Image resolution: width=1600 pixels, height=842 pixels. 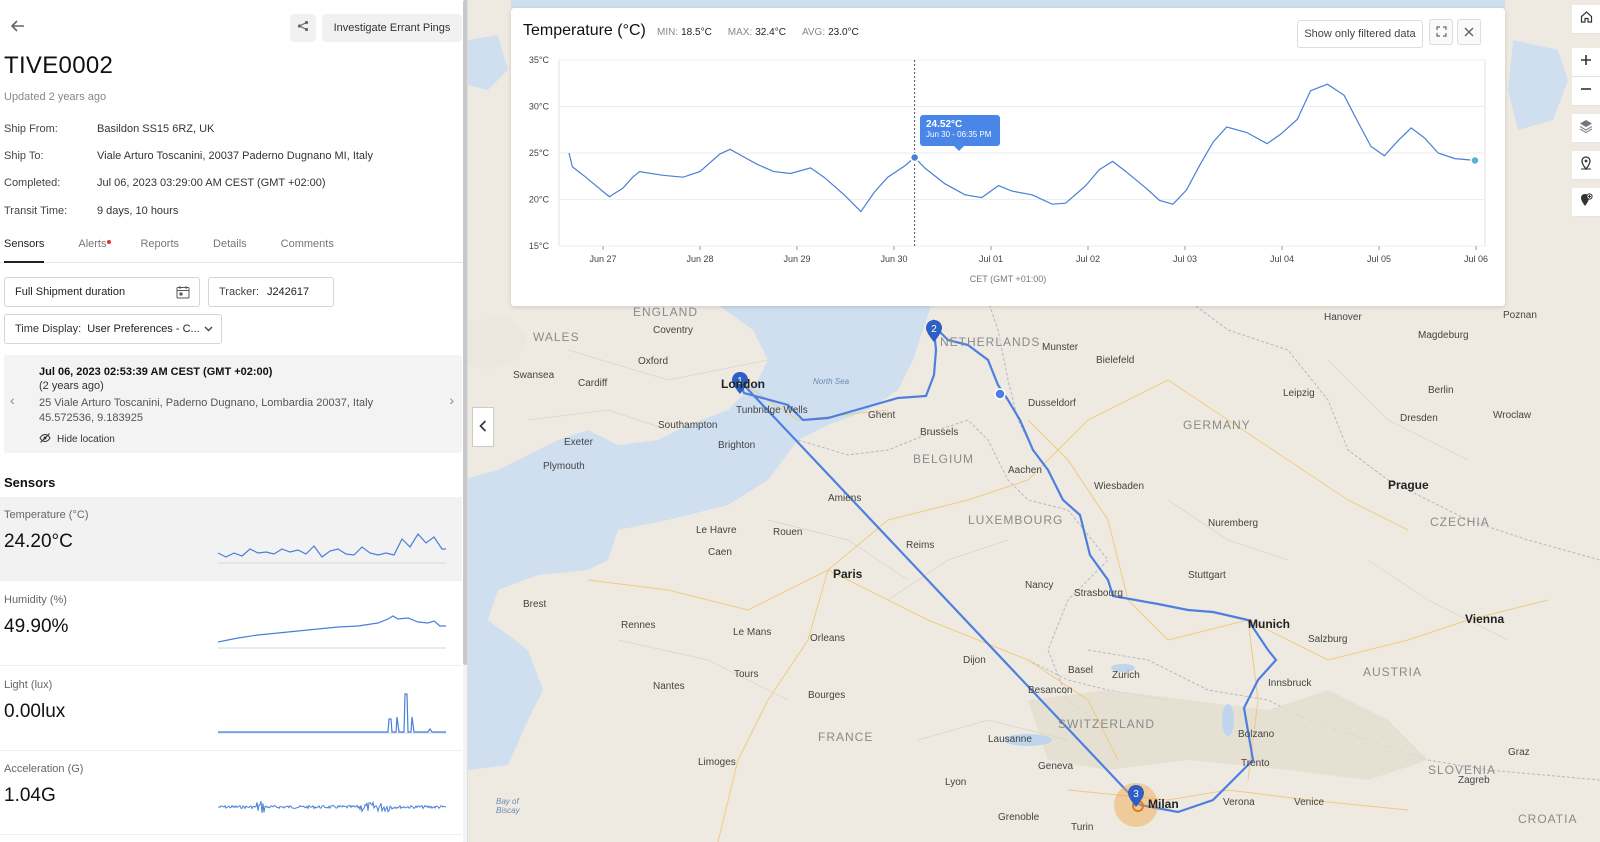 I want to click on x-tick-label: Jul 02, so click(x=1088, y=259).